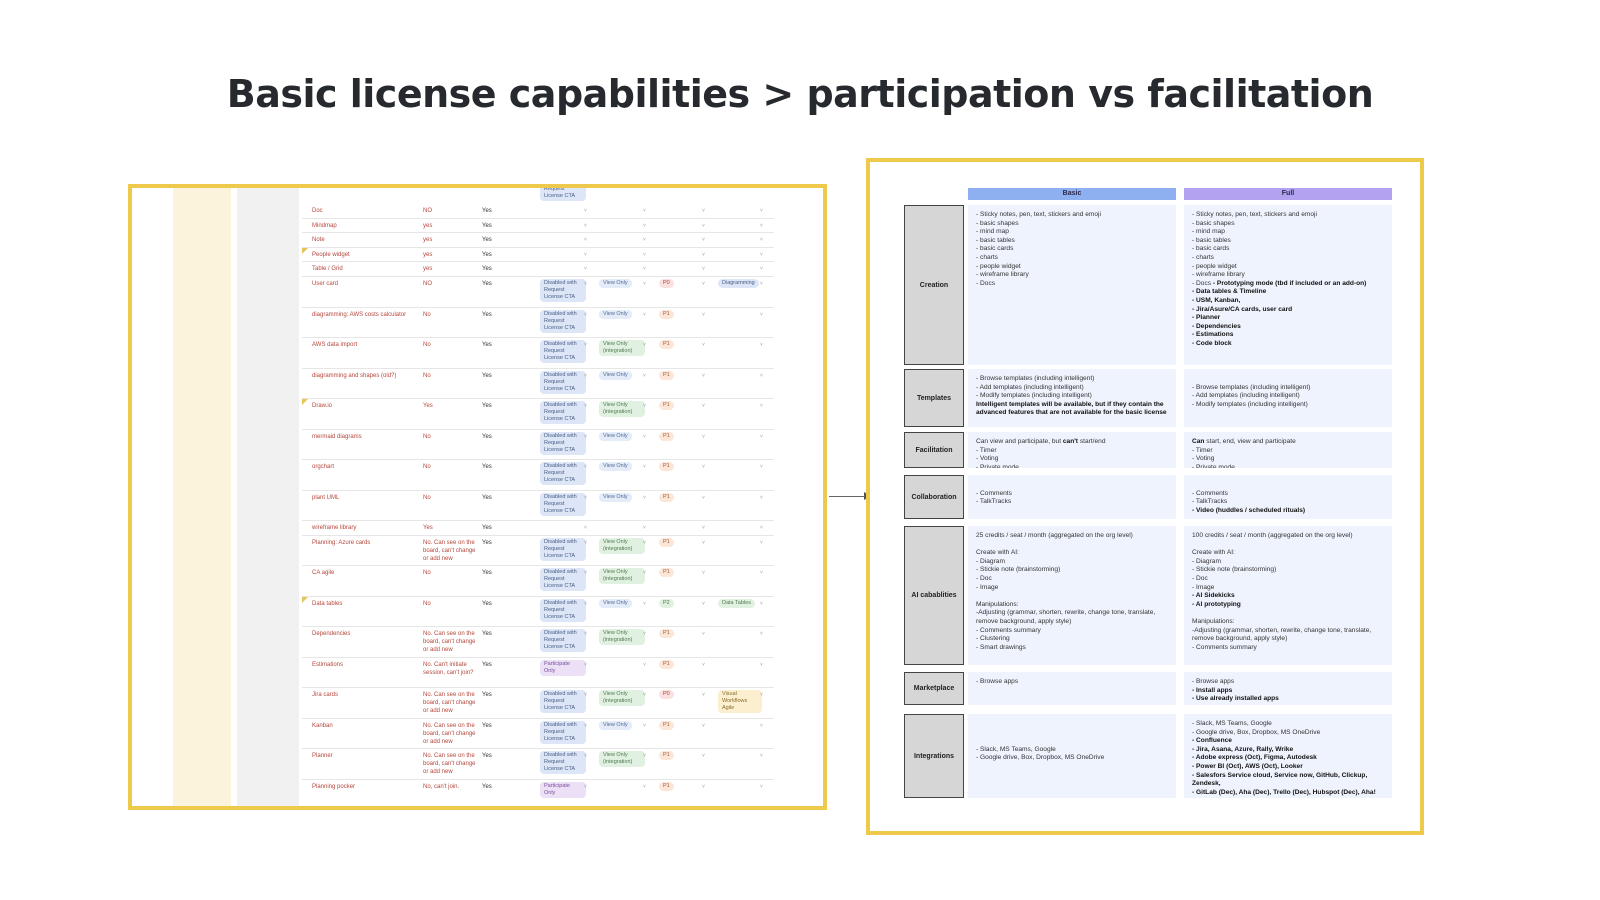 The width and height of the screenshot is (1600, 900). Describe the element at coordinates (740, 702) in the screenshot. I see `category-tag: Visual Workflows Agile` at that location.